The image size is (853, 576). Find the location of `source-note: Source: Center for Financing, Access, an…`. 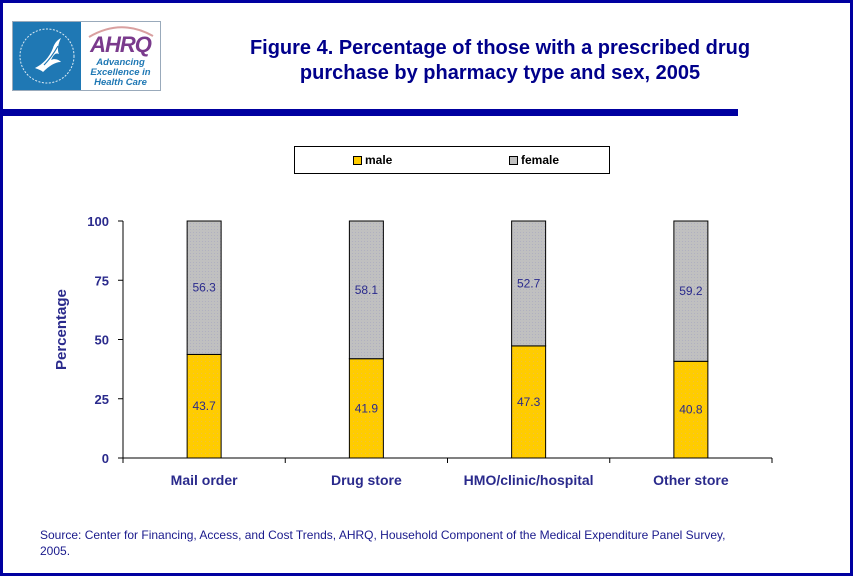

source-note: Source: Center for Financing, Access, an… is located at coordinates (430, 543).